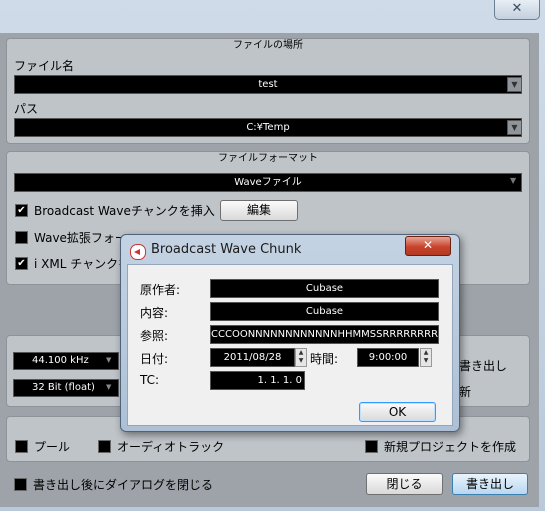 This screenshot has height=511, width=545. I want to click on new-project-checkbox, so click(371, 446).